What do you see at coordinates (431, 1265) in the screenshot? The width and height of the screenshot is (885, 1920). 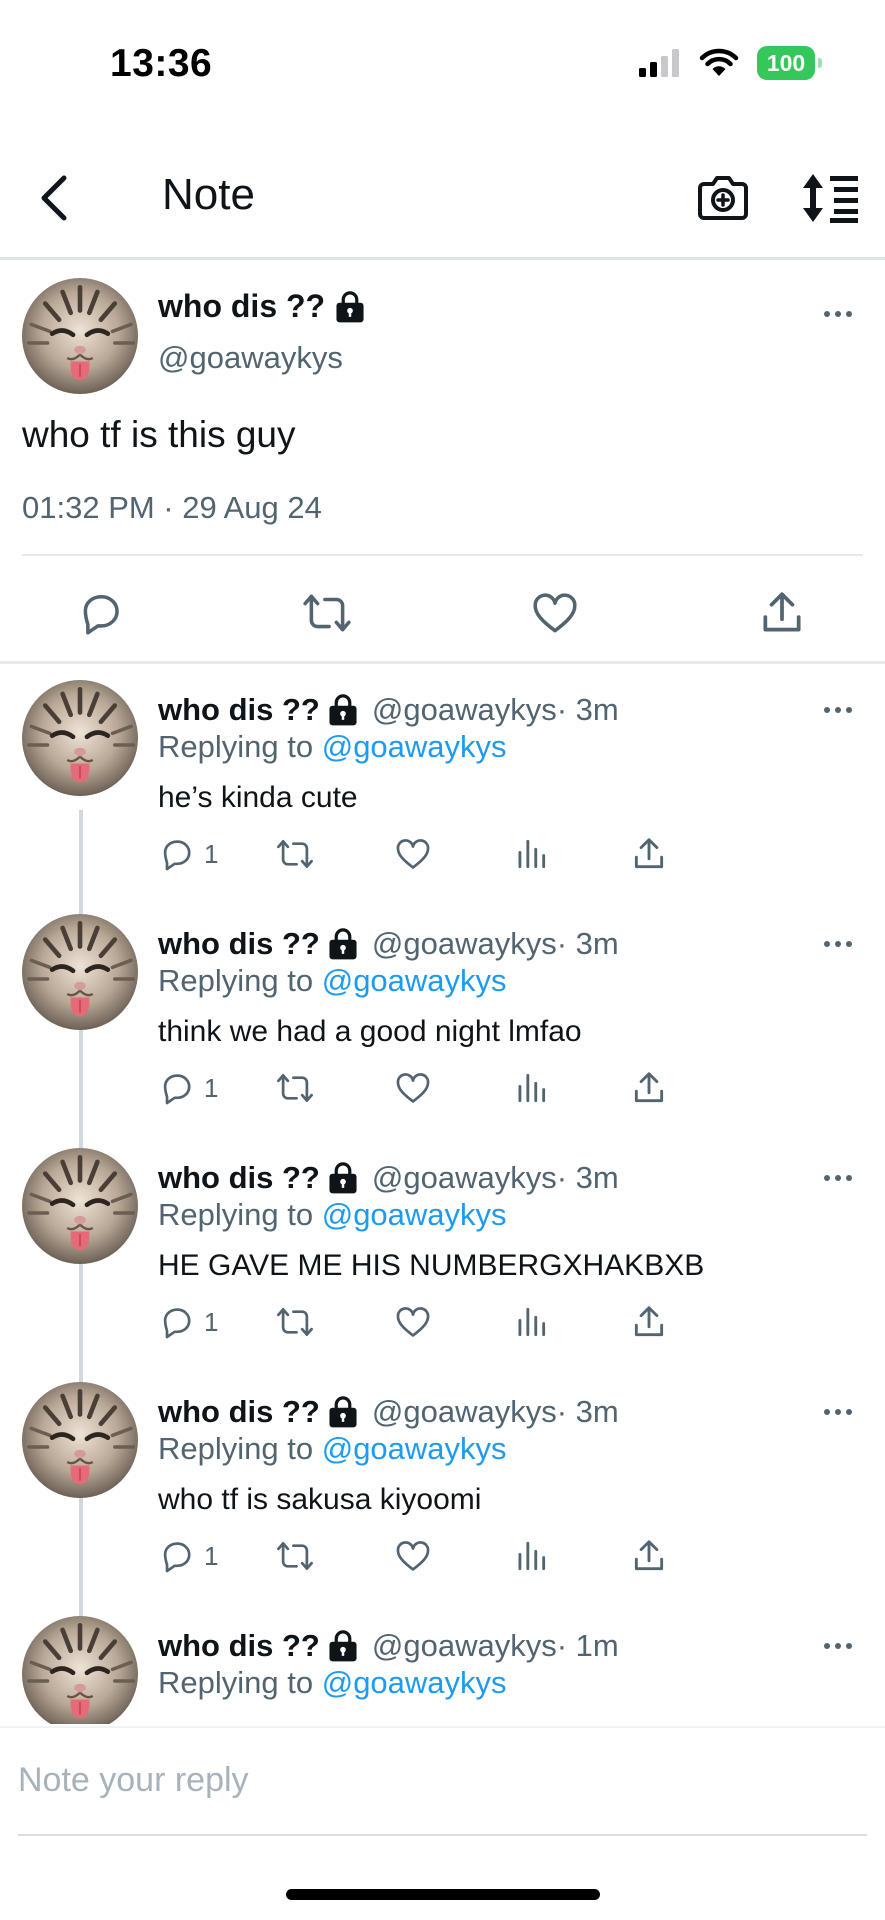 I see `reply-text: HE GAVE ME HIS NUMBERGXHAKBXB` at bounding box center [431, 1265].